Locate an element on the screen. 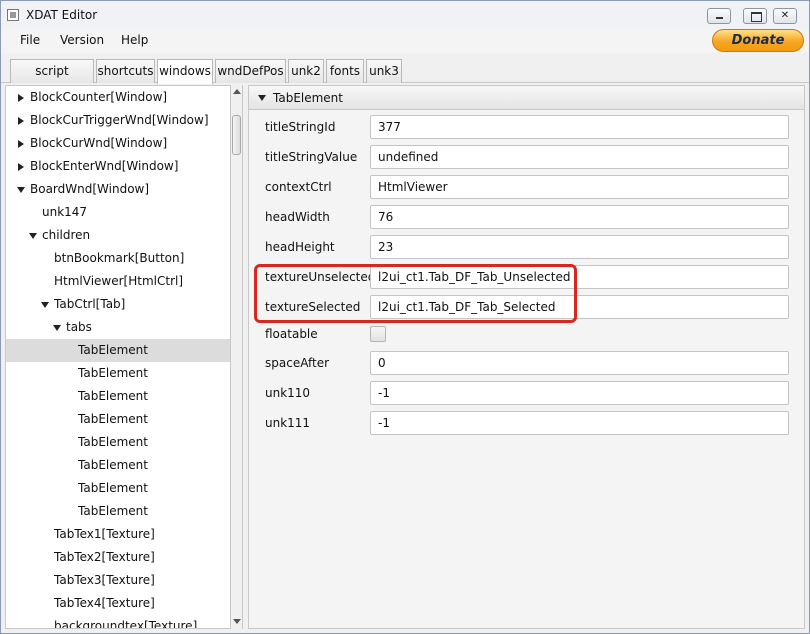  tree-item: unk147 is located at coordinates (118, 212).